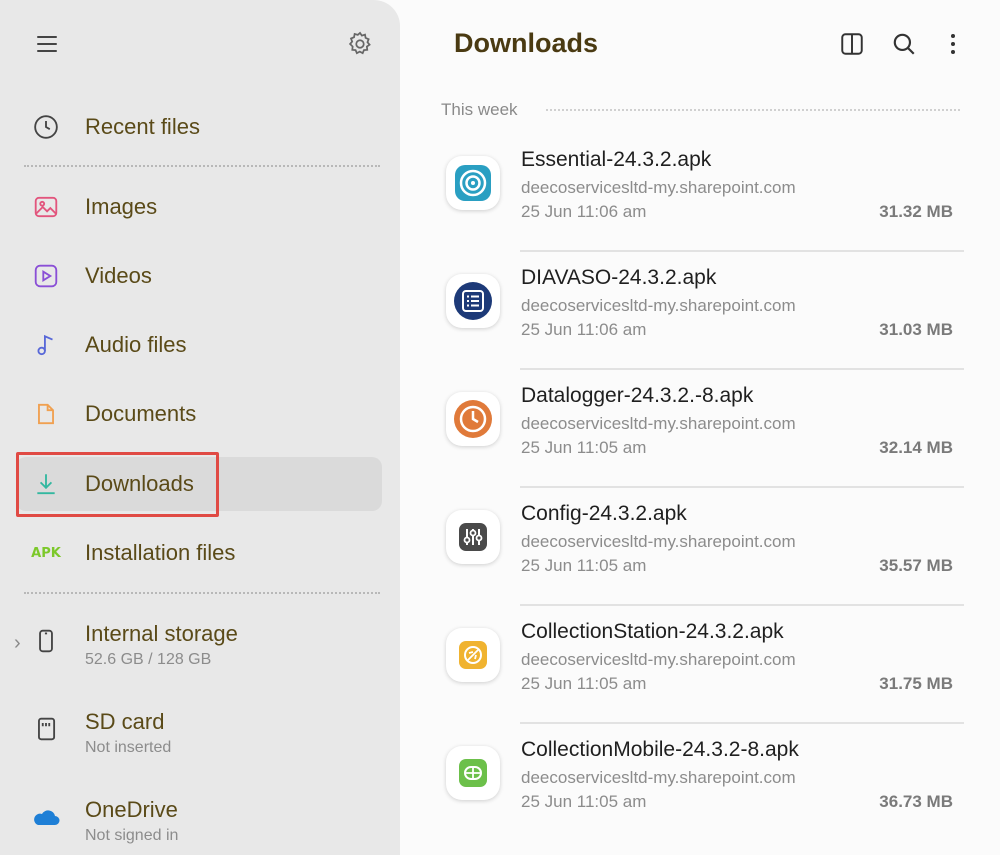 The image size is (1000, 855). Describe the element at coordinates (46, 817) in the screenshot. I see `onedrive-cloud-icon` at that location.